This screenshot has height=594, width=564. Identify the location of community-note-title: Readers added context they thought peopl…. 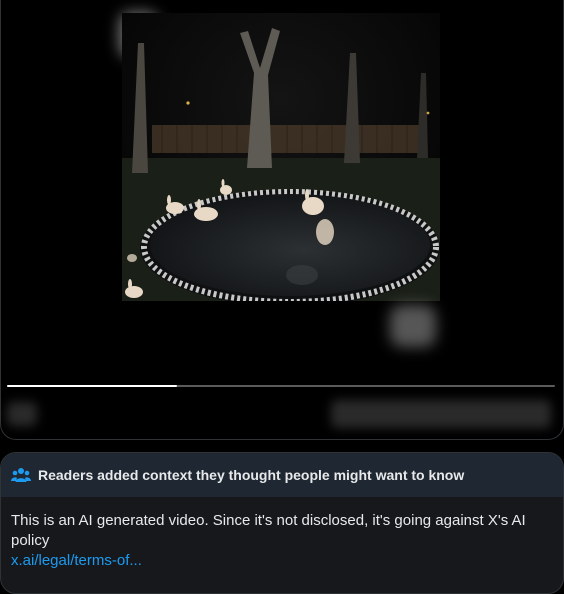
(251, 475).